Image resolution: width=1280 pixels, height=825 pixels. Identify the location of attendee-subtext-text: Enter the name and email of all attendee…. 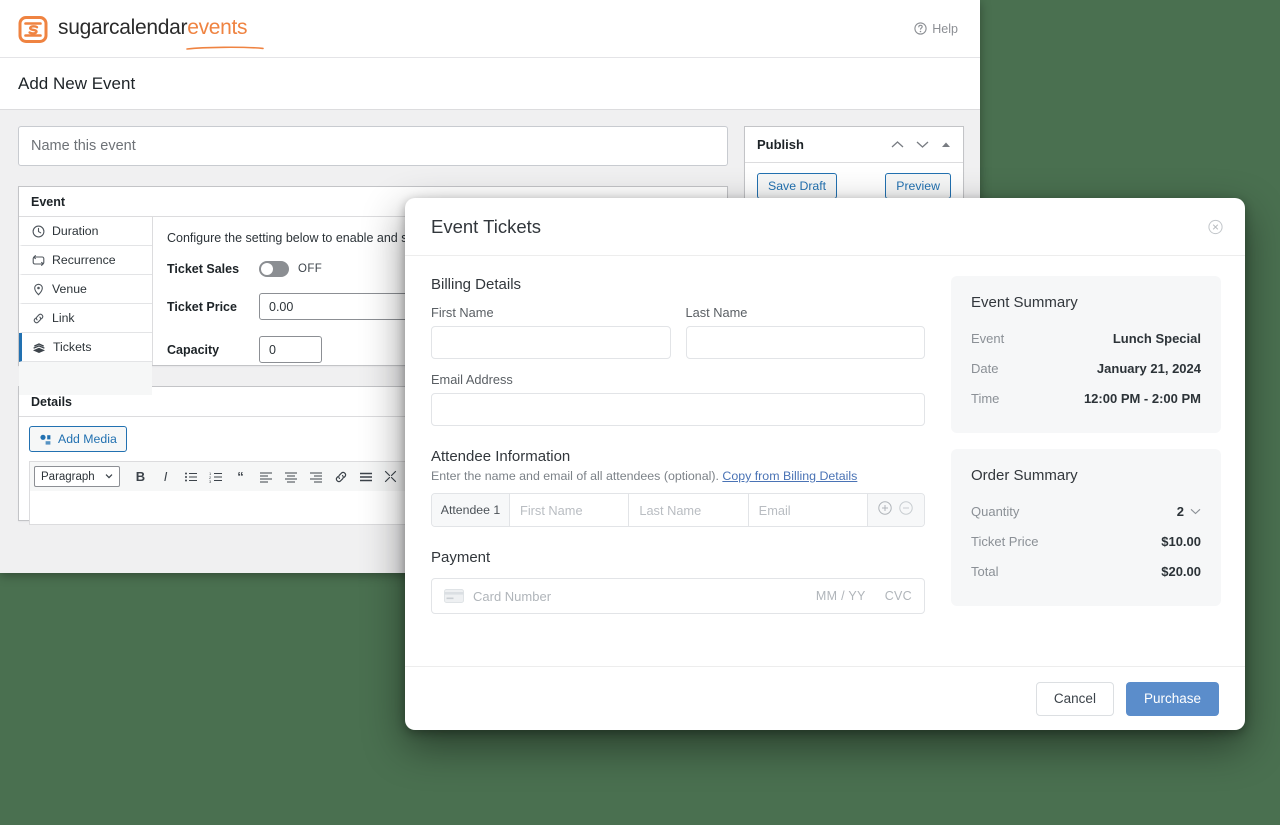
(575, 476).